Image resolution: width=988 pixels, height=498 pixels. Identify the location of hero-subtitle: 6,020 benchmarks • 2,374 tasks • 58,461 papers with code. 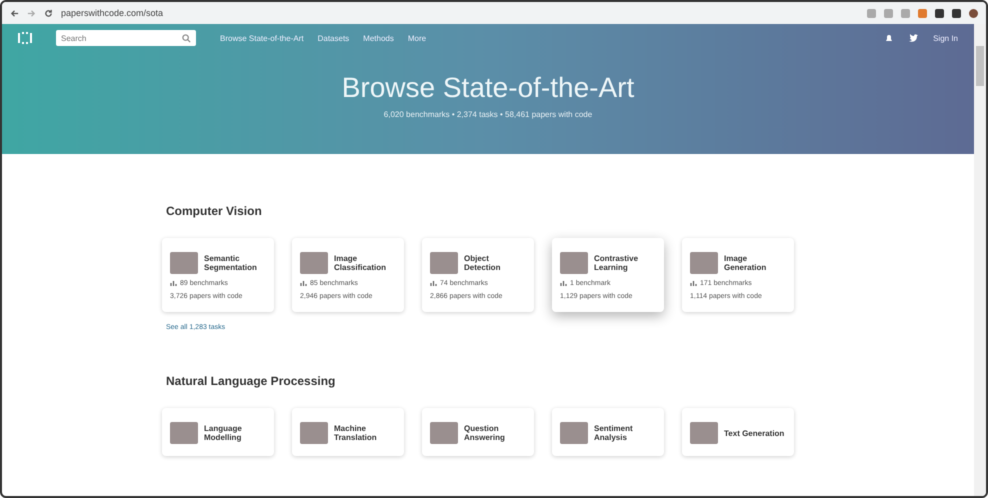
(488, 114).